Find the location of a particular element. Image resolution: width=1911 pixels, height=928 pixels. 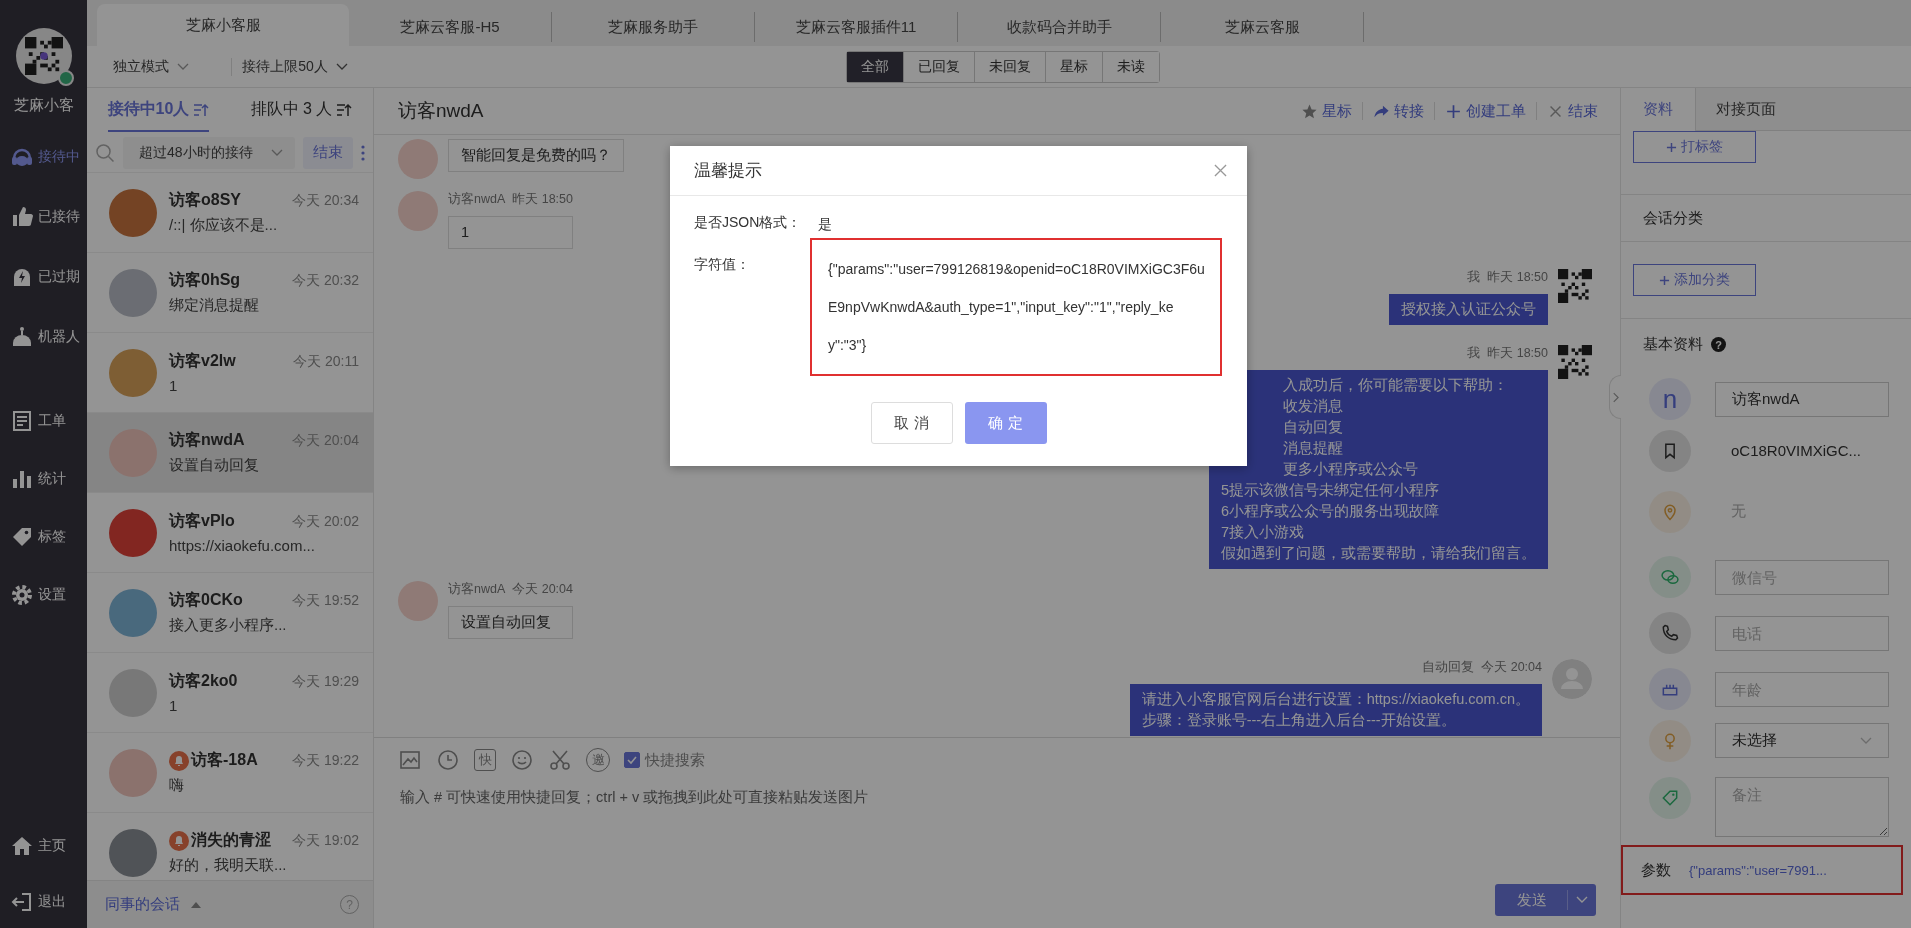

message-time: 今天 20:34 is located at coordinates (325, 200).